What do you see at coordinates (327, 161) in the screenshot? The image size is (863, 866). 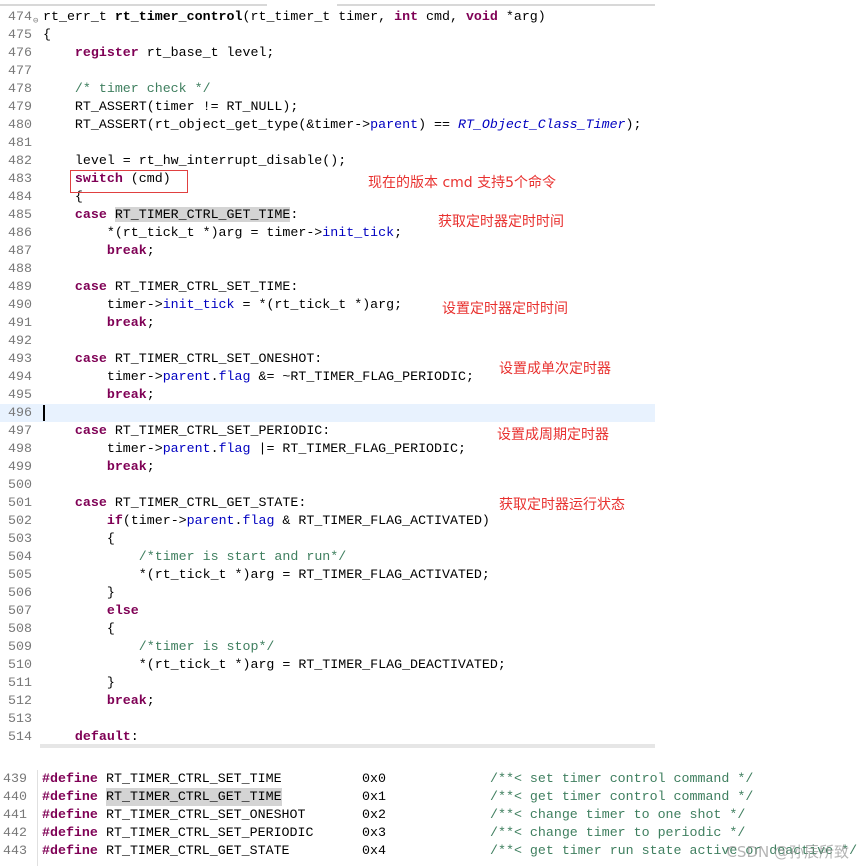 I see `code-line: 482 level = rt_hw_interrupt_disable();` at bounding box center [327, 161].